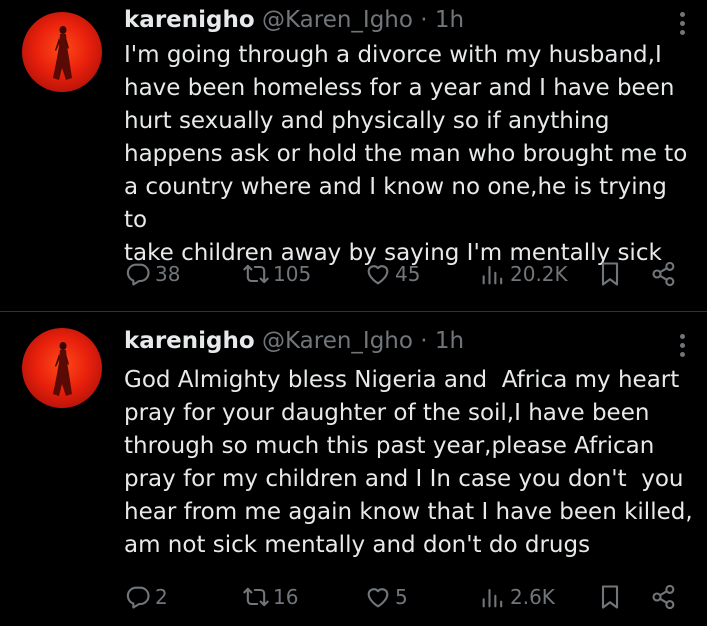 Image resolution: width=707 pixels, height=626 pixels. Describe the element at coordinates (168, 274) in the screenshot. I see `reply-count: 38` at that location.